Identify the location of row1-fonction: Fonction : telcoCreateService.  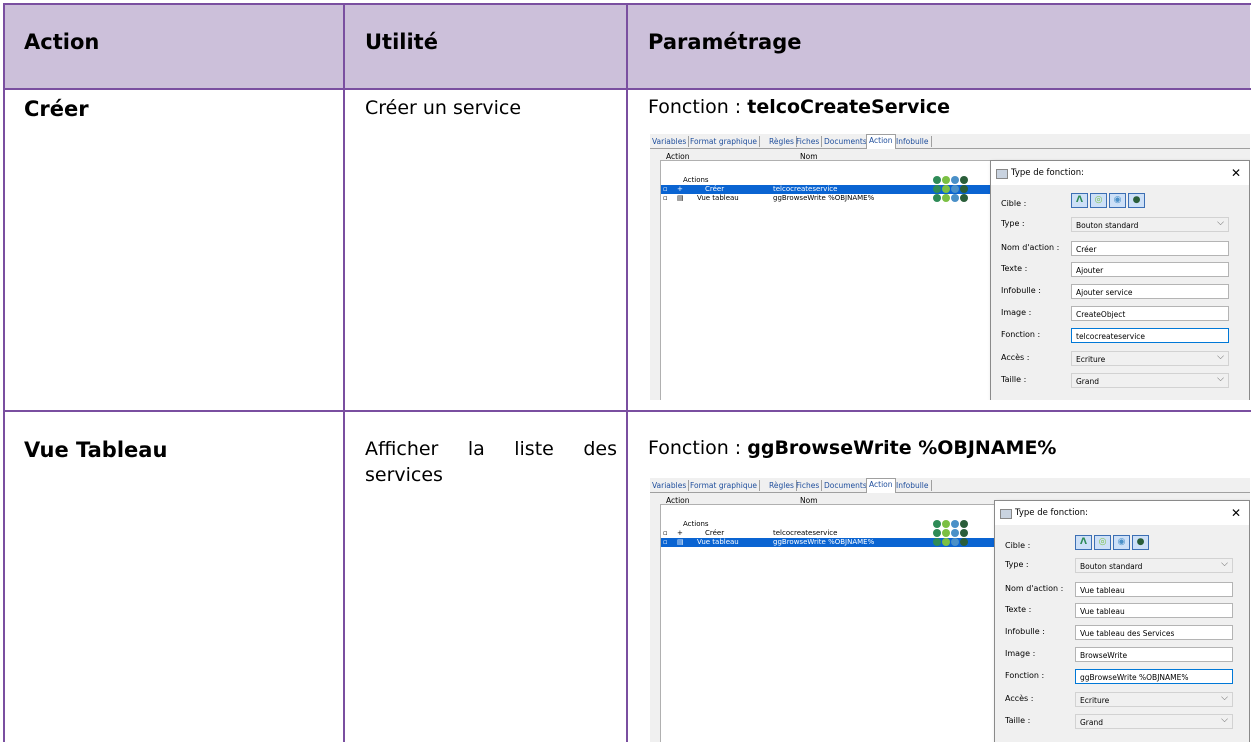
(799, 107).